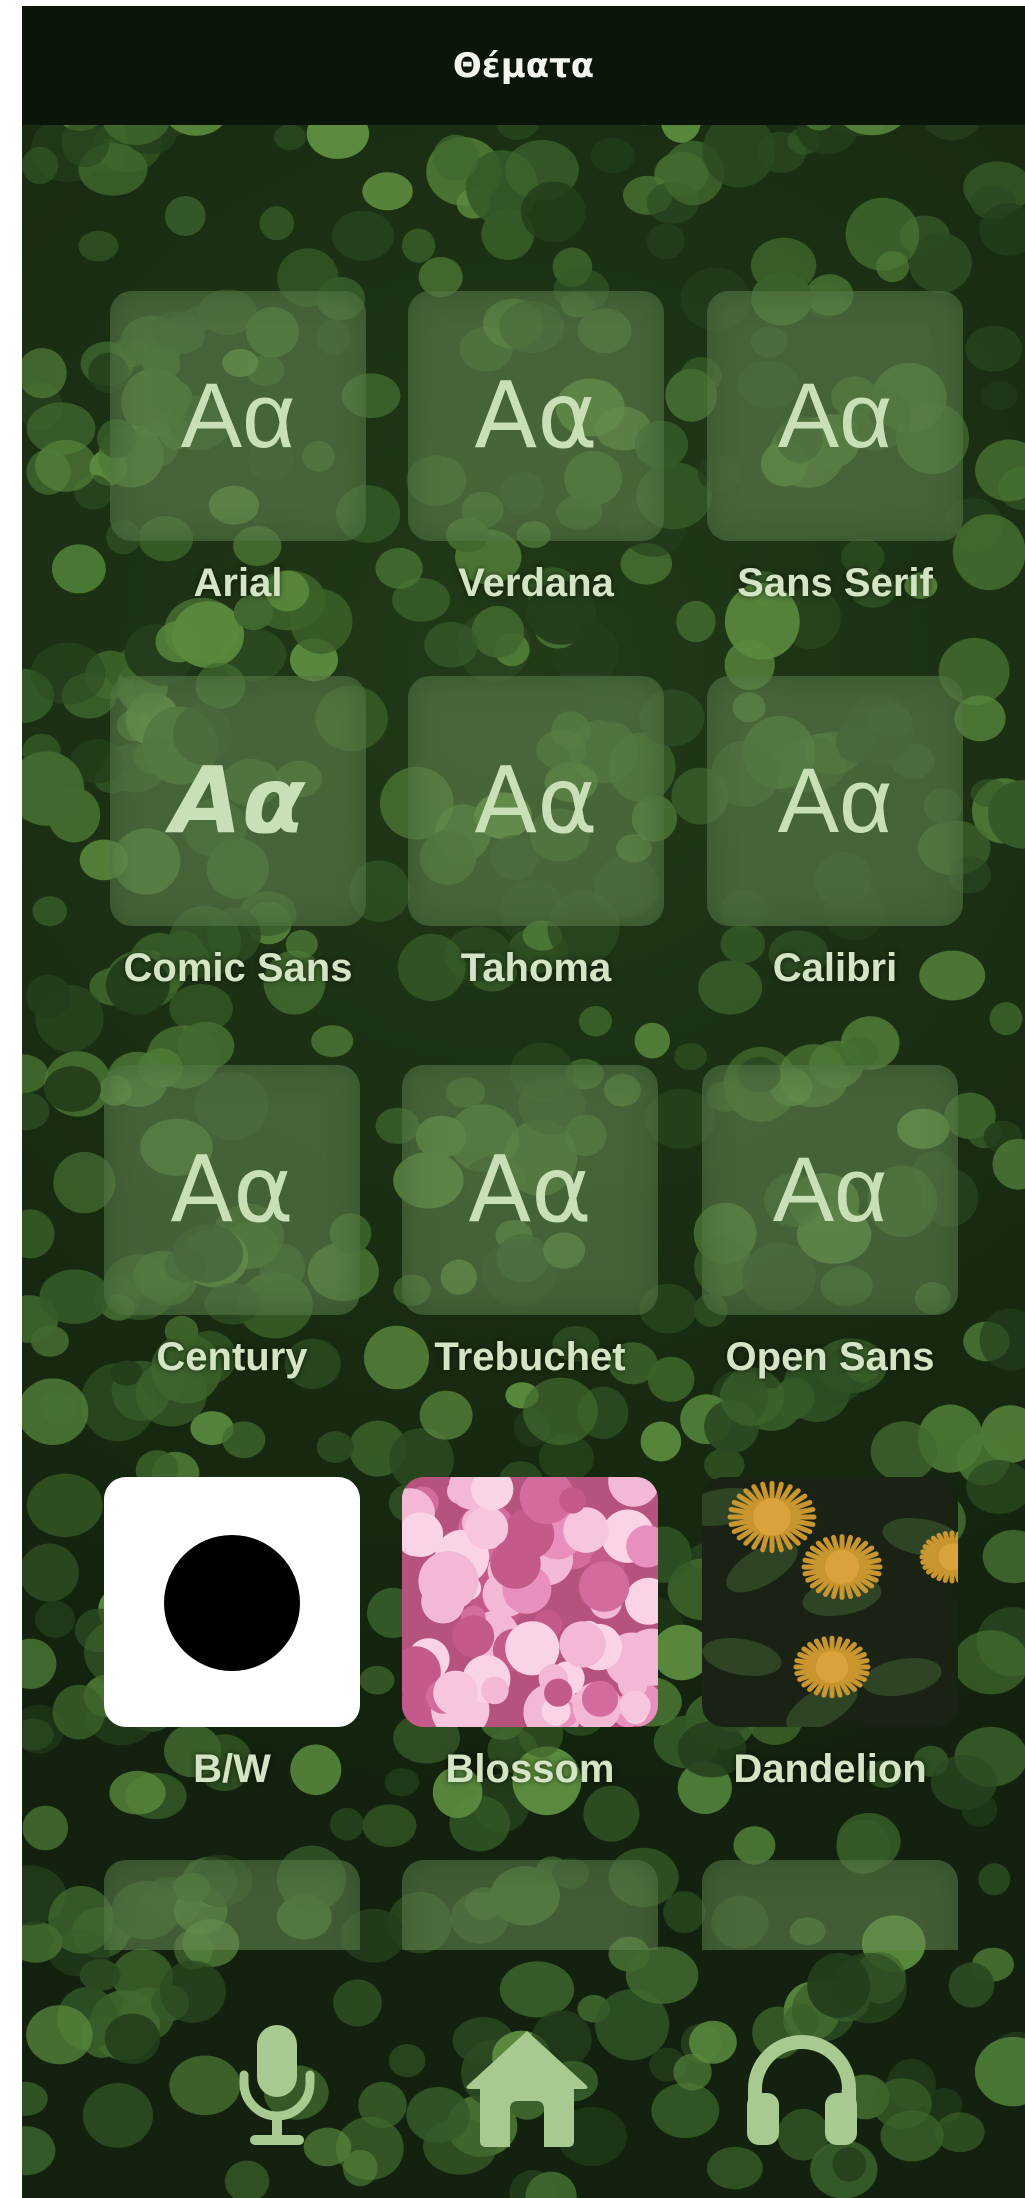 The image size is (1025, 2198). What do you see at coordinates (238, 583) in the screenshot?
I see `font-label: Arial` at bounding box center [238, 583].